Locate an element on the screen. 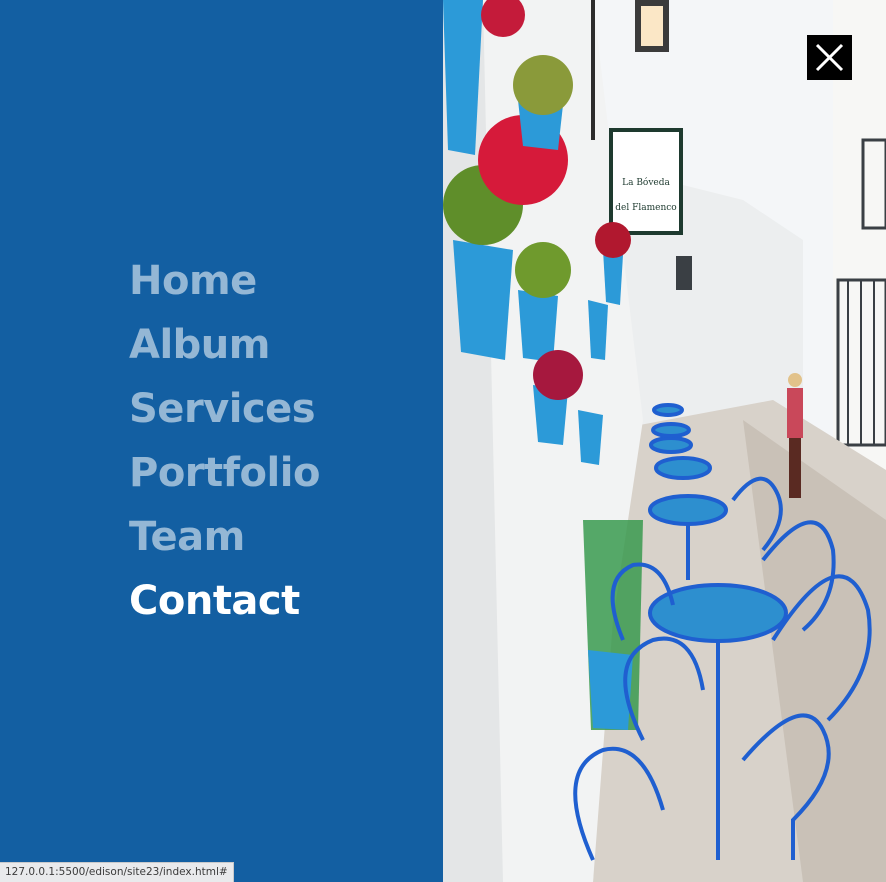 The height and width of the screenshot is (882, 886). nav-item-contact: Contact is located at coordinates (224, 604).